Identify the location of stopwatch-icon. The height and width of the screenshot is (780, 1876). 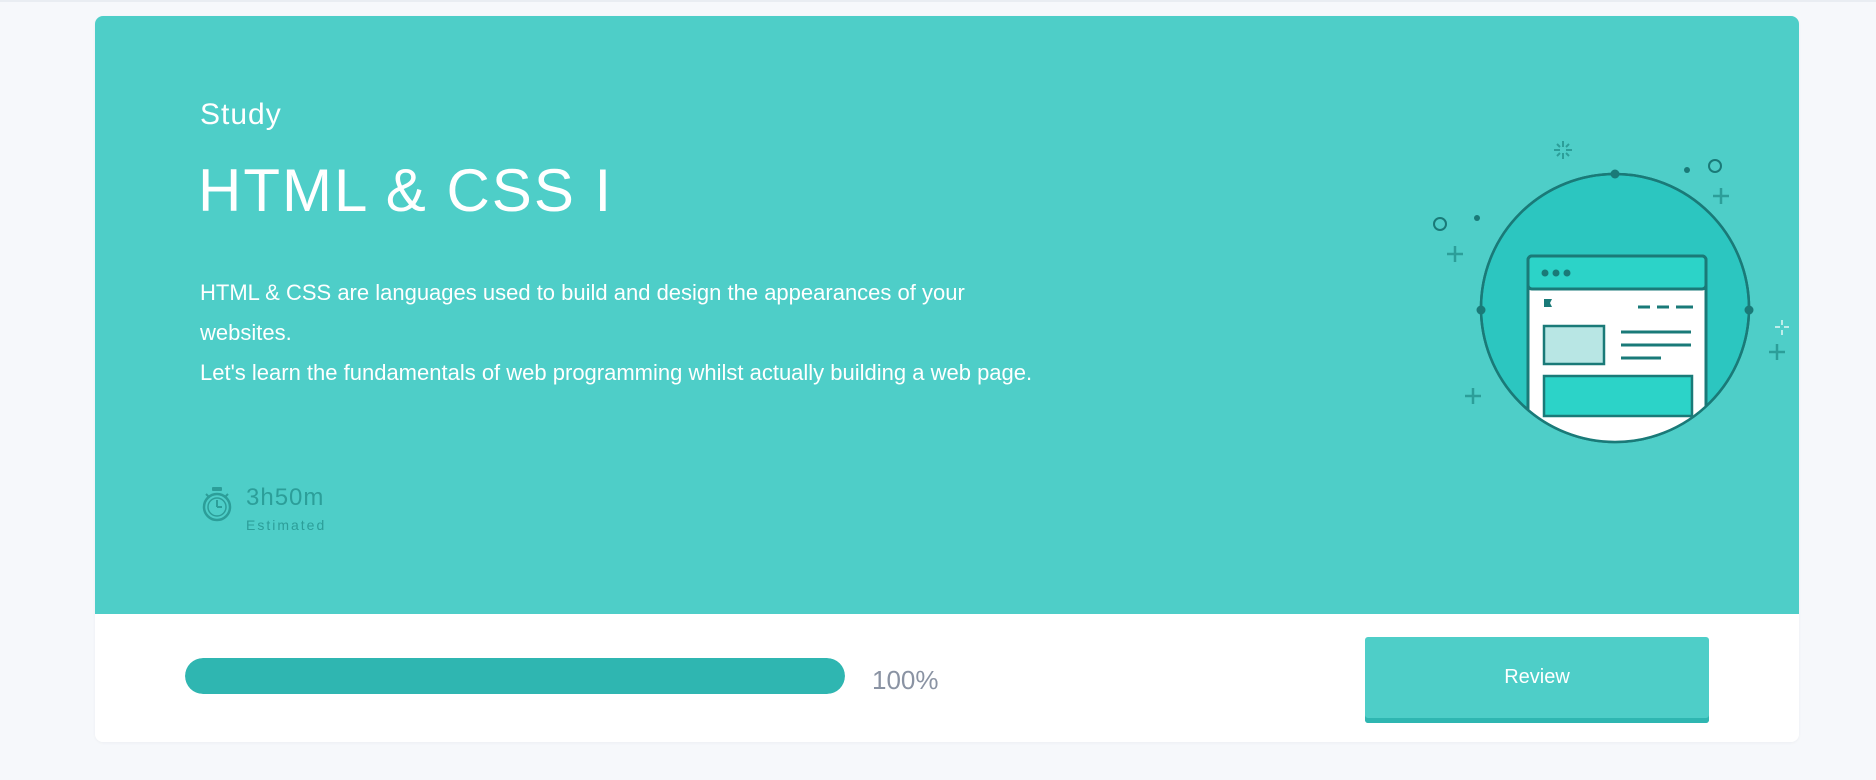
(217, 504).